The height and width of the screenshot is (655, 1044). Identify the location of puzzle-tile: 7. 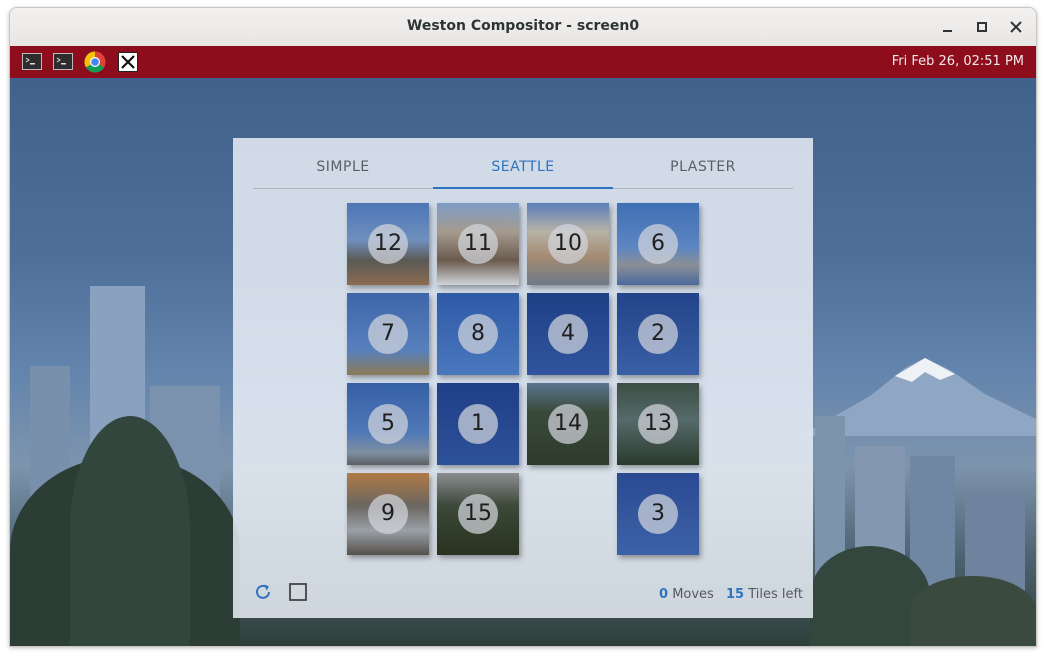
(388, 334).